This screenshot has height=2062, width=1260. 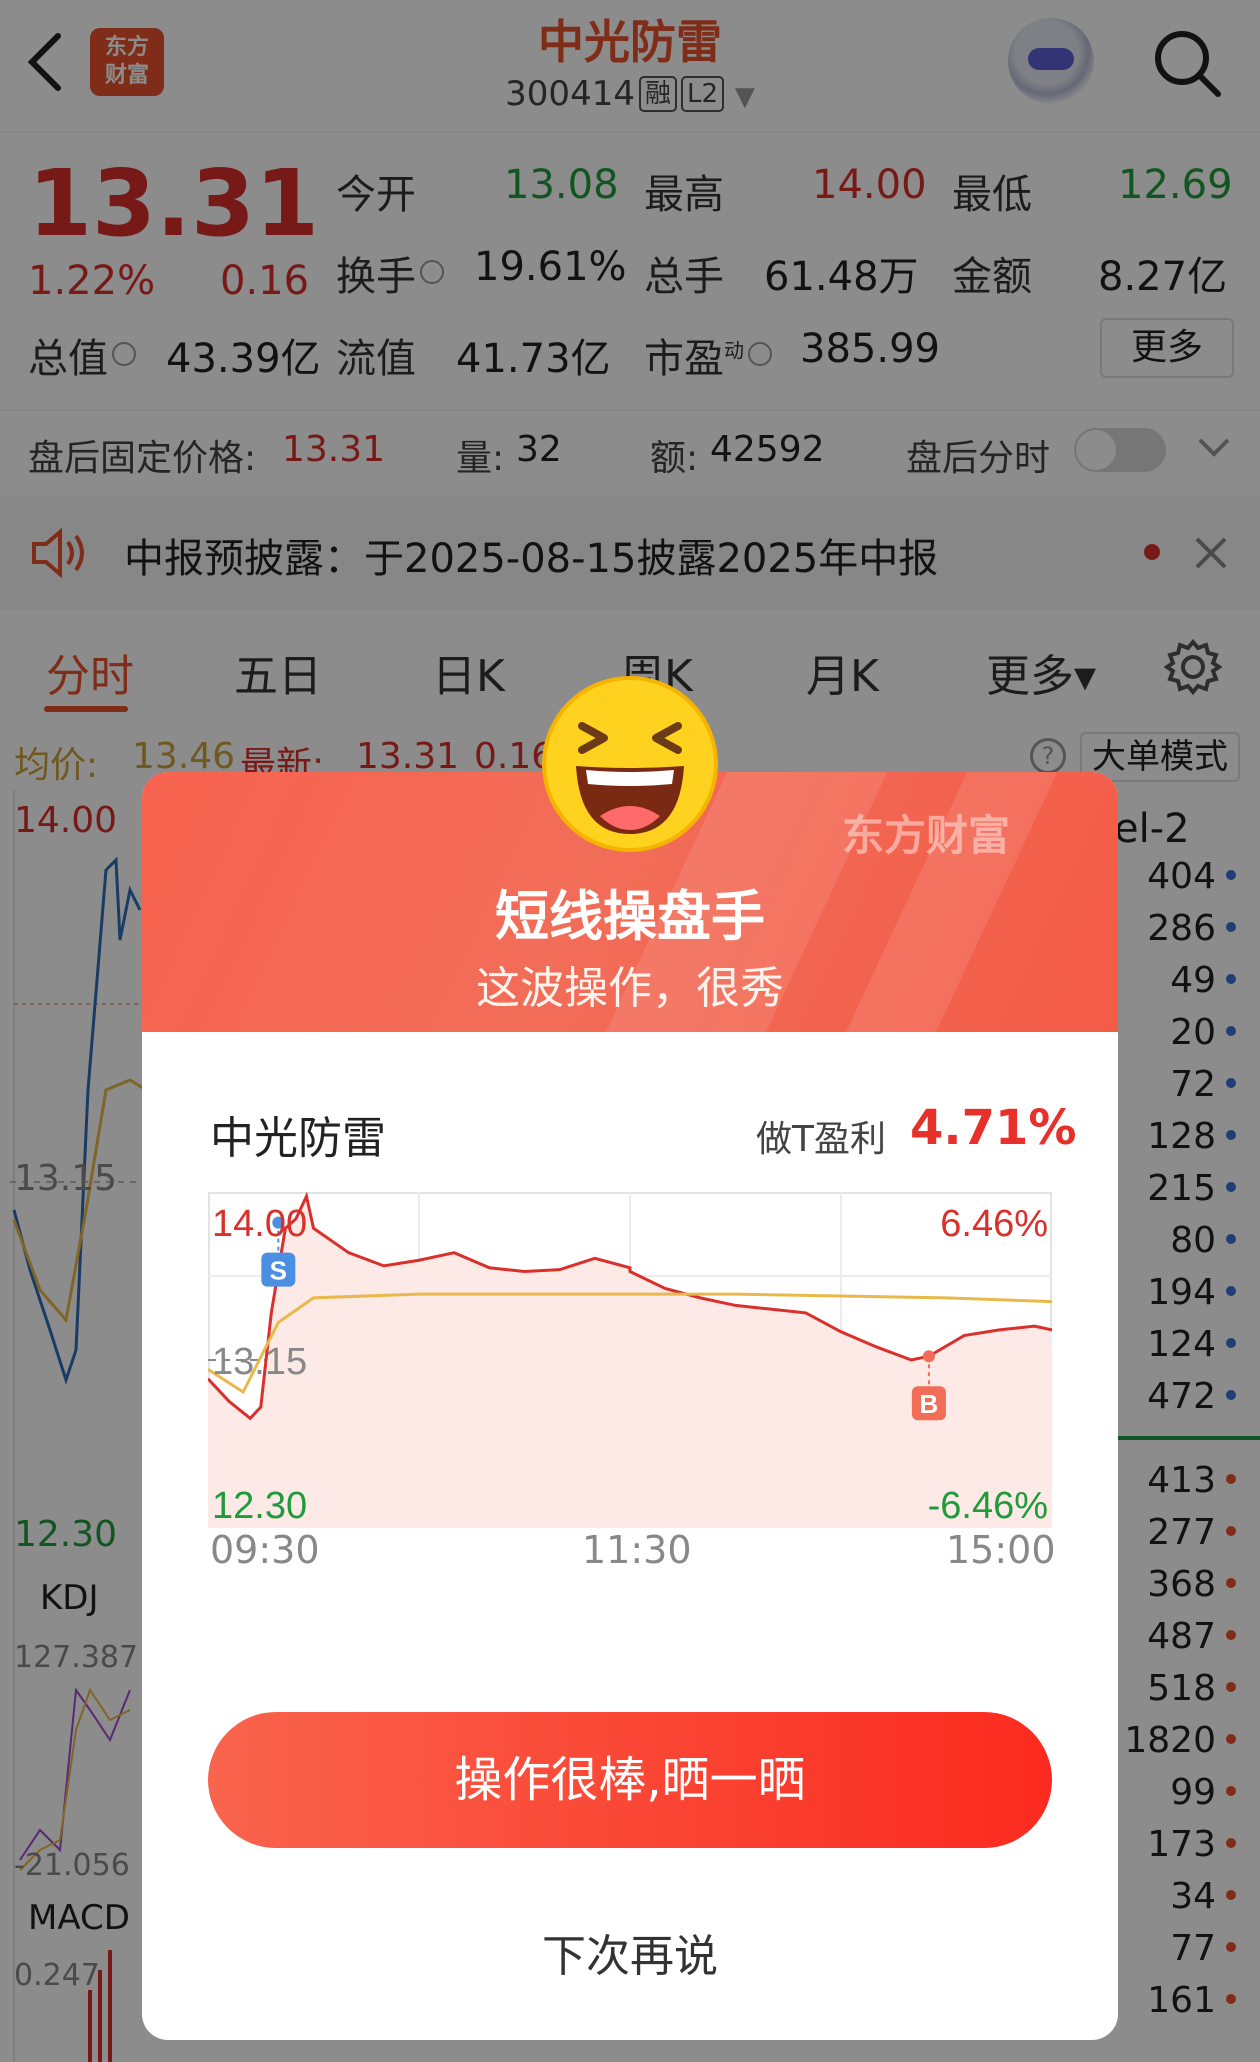 I want to click on y-right-tick-label: -6.46%, so click(x=988, y=1506).